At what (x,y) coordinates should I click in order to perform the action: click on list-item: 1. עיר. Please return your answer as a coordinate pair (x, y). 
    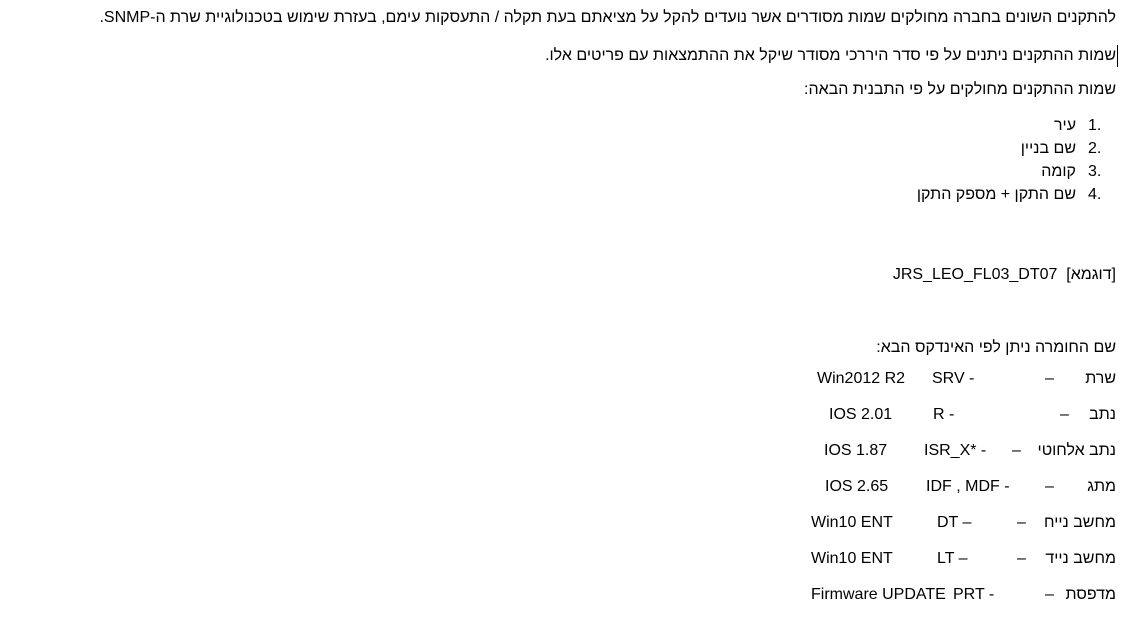
    Looking at the image, I should click on (1015, 125).